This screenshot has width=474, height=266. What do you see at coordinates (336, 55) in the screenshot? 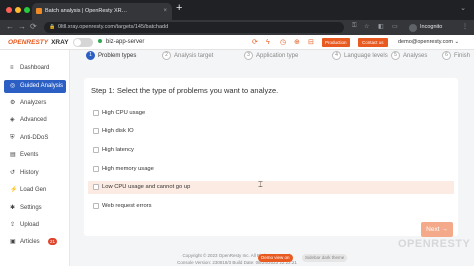
I see `step-number: 4` at bounding box center [336, 55].